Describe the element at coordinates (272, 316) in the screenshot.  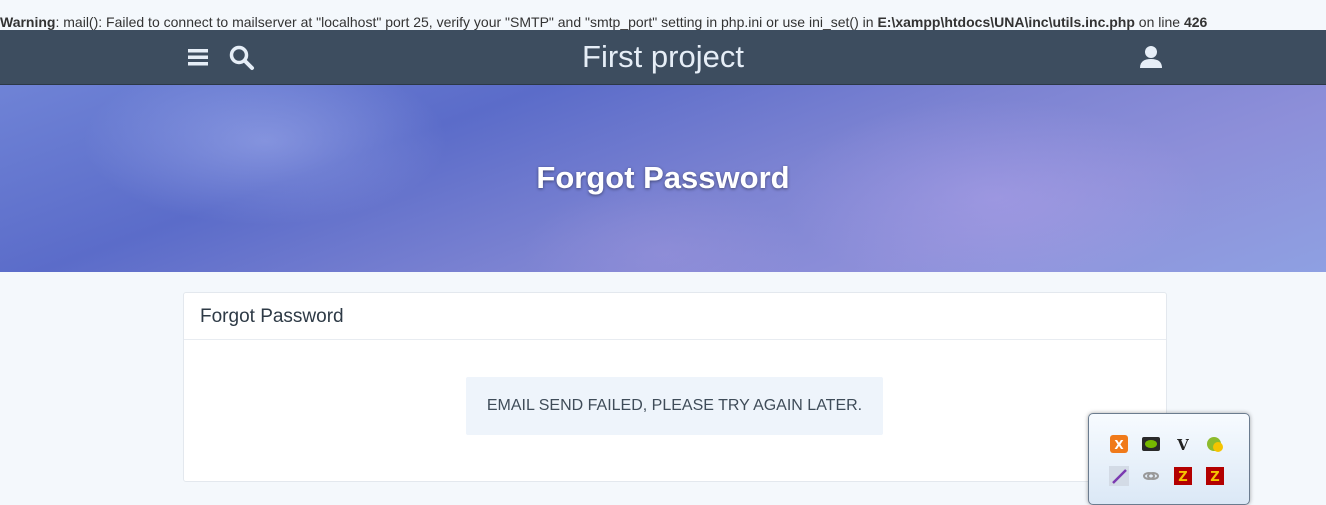
I see `card-title: Forgot Password` at that location.